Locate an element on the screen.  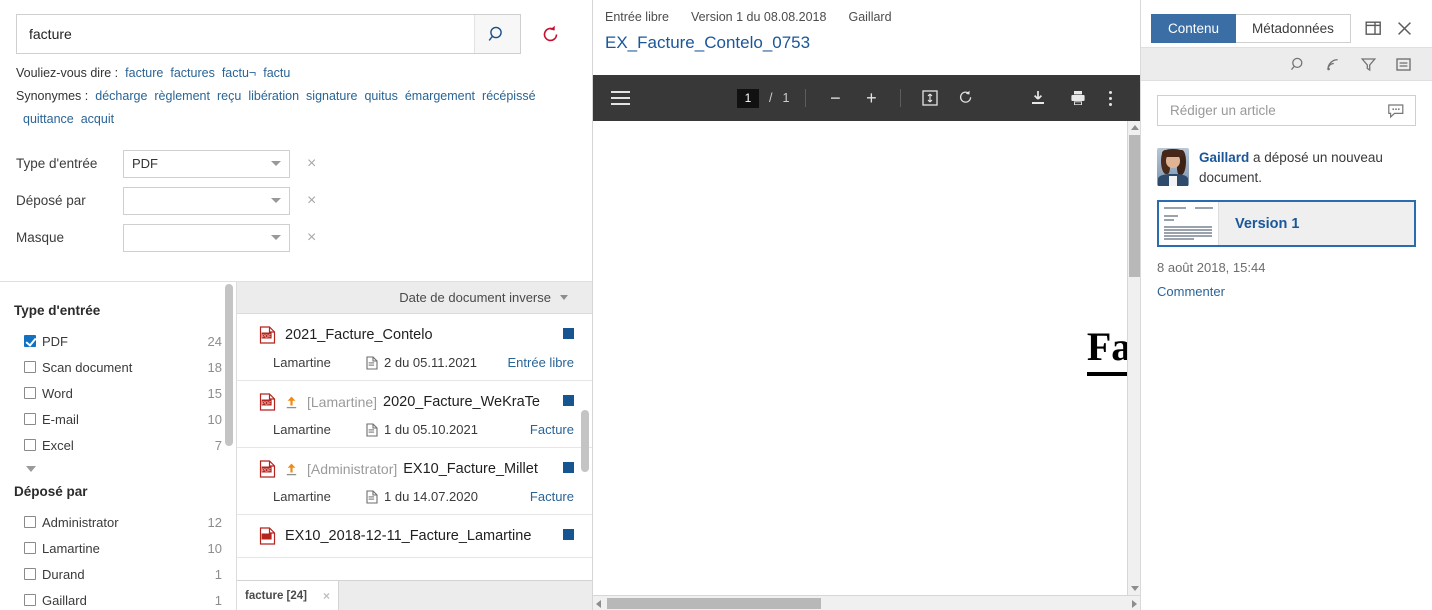
info-panel-tabs: Contenu Métadonnées is located at coordinates (1286, 23).